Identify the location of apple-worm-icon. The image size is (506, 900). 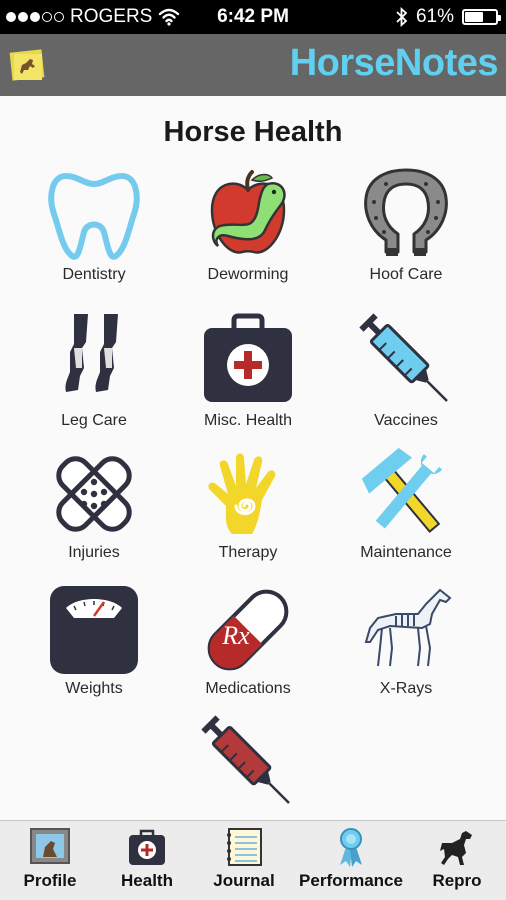
(248, 212).